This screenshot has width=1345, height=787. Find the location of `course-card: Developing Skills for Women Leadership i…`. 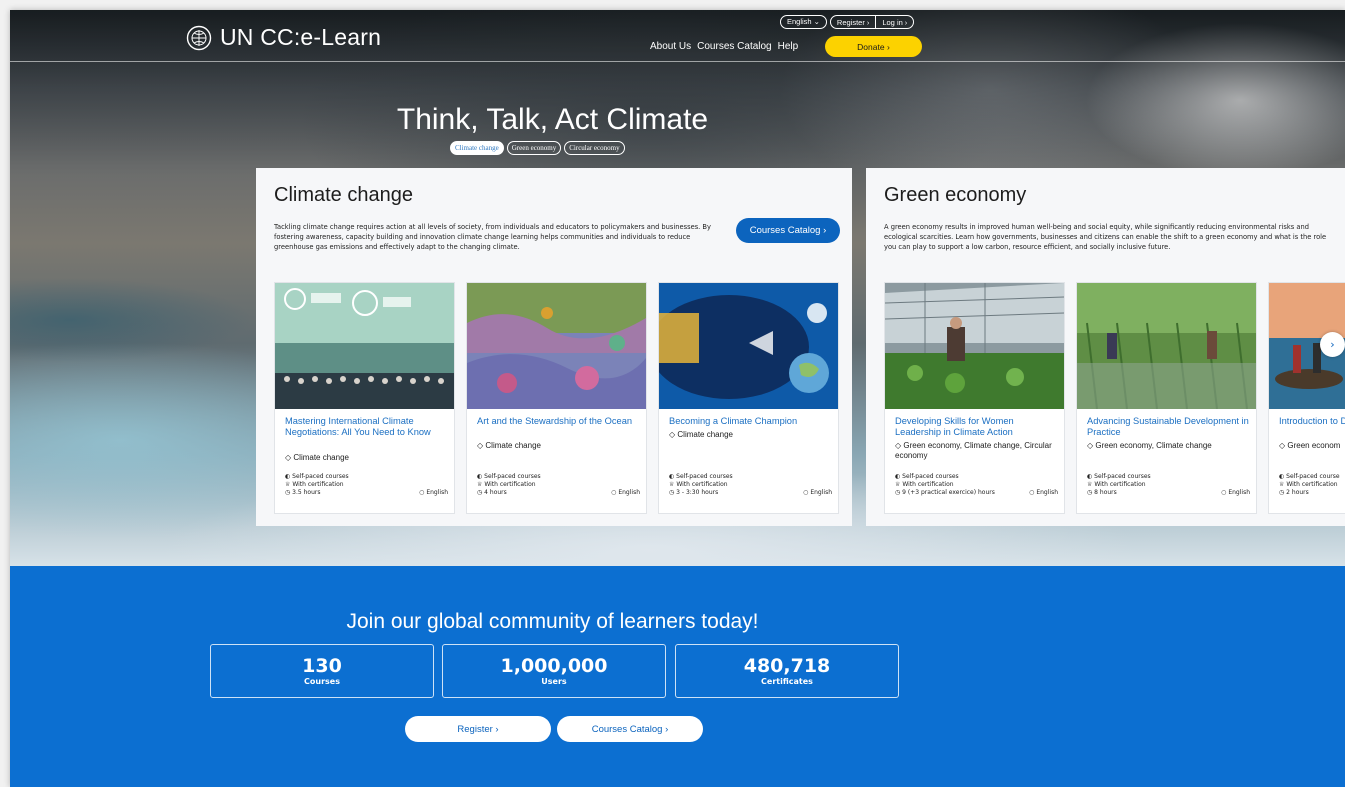

course-card: Developing Skills for Women Leadership i… is located at coordinates (974, 398).